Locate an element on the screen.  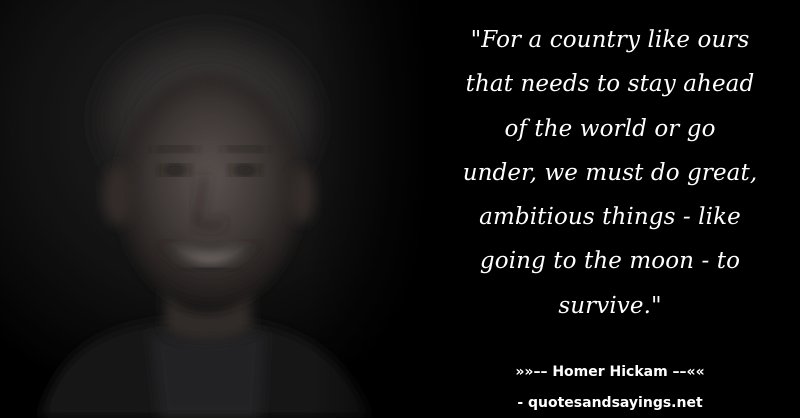
quote-line: under, we must do great, is located at coordinates (610, 172).